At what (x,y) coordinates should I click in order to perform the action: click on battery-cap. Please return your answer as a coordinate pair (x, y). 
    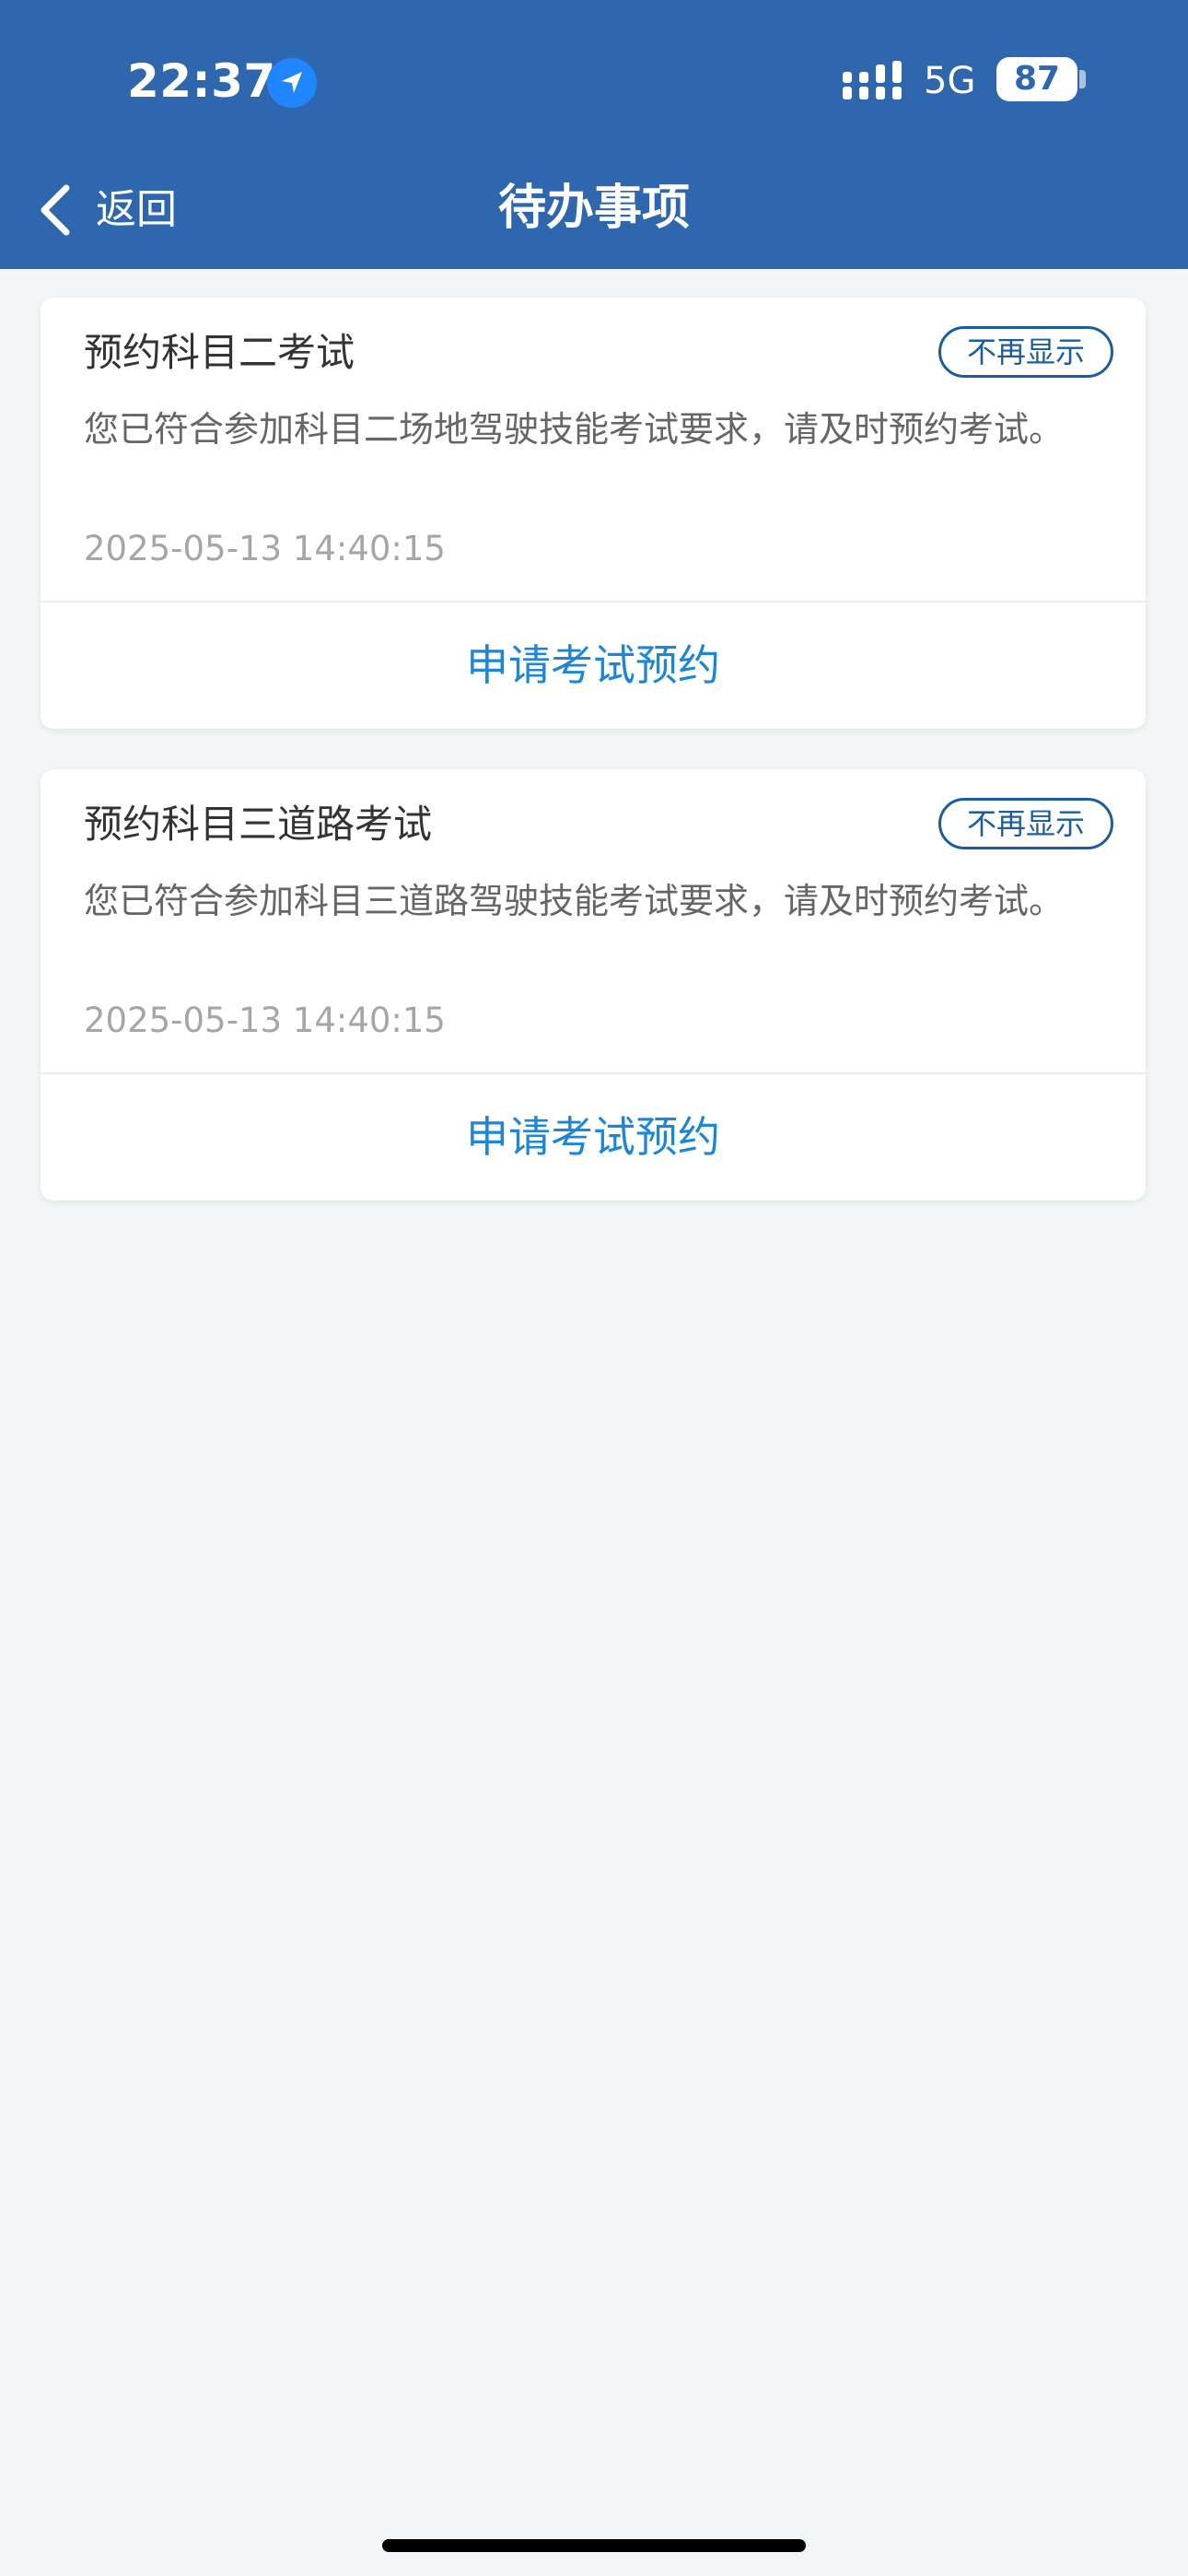
    Looking at the image, I should click on (1082, 79).